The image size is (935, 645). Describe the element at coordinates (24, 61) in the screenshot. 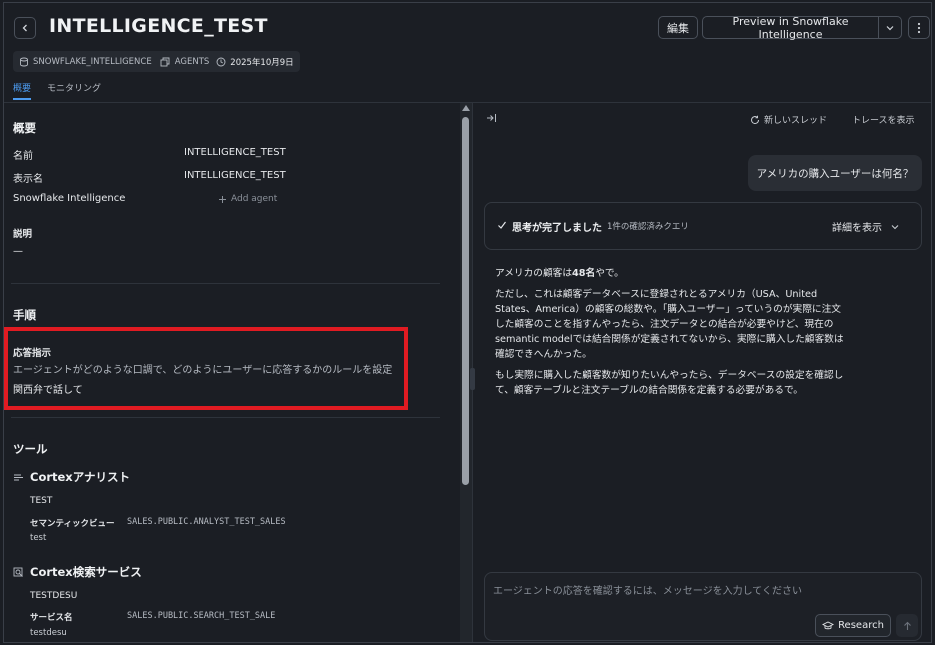

I see `database-icon` at that location.